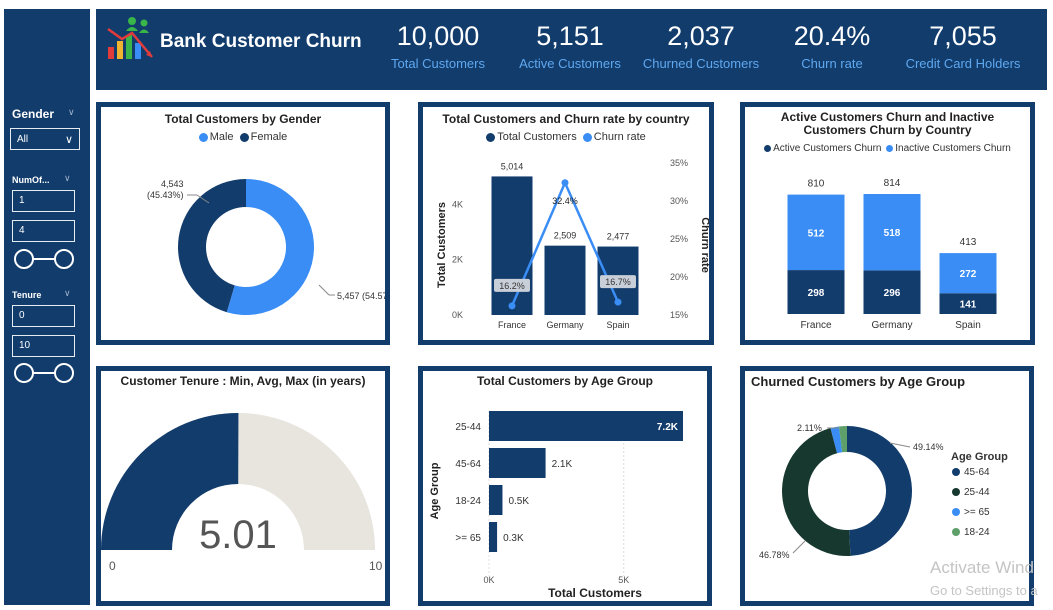 Image resolution: width=1053 pixels, height=610 pixels. I want to click on segment-value-label: 272, so click(968, 274).